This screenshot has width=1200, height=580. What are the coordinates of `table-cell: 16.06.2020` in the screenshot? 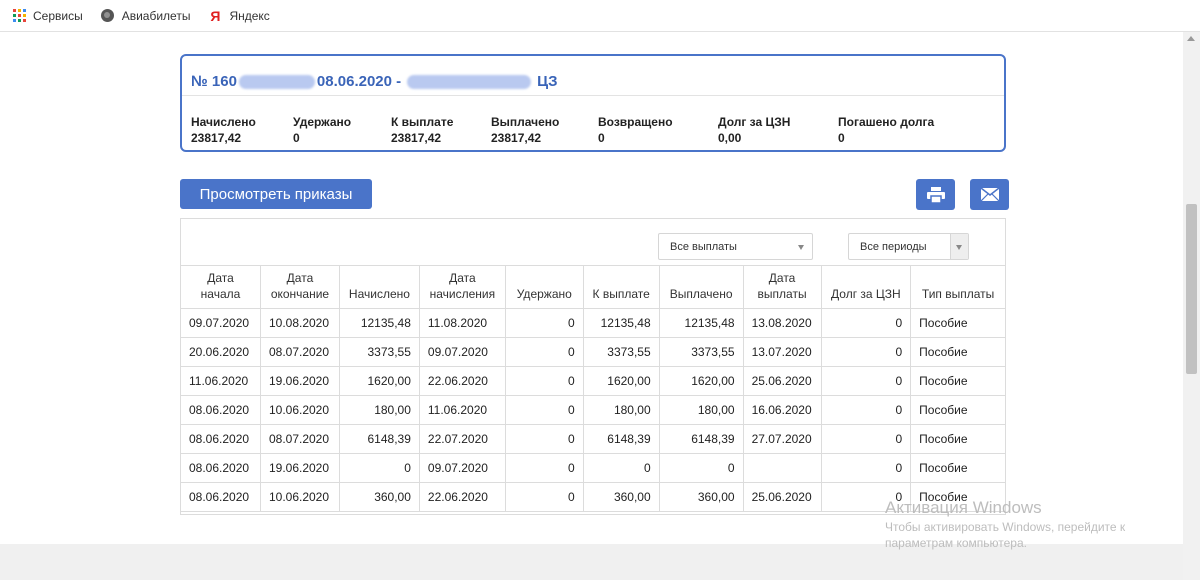 It's located at (782, 410).